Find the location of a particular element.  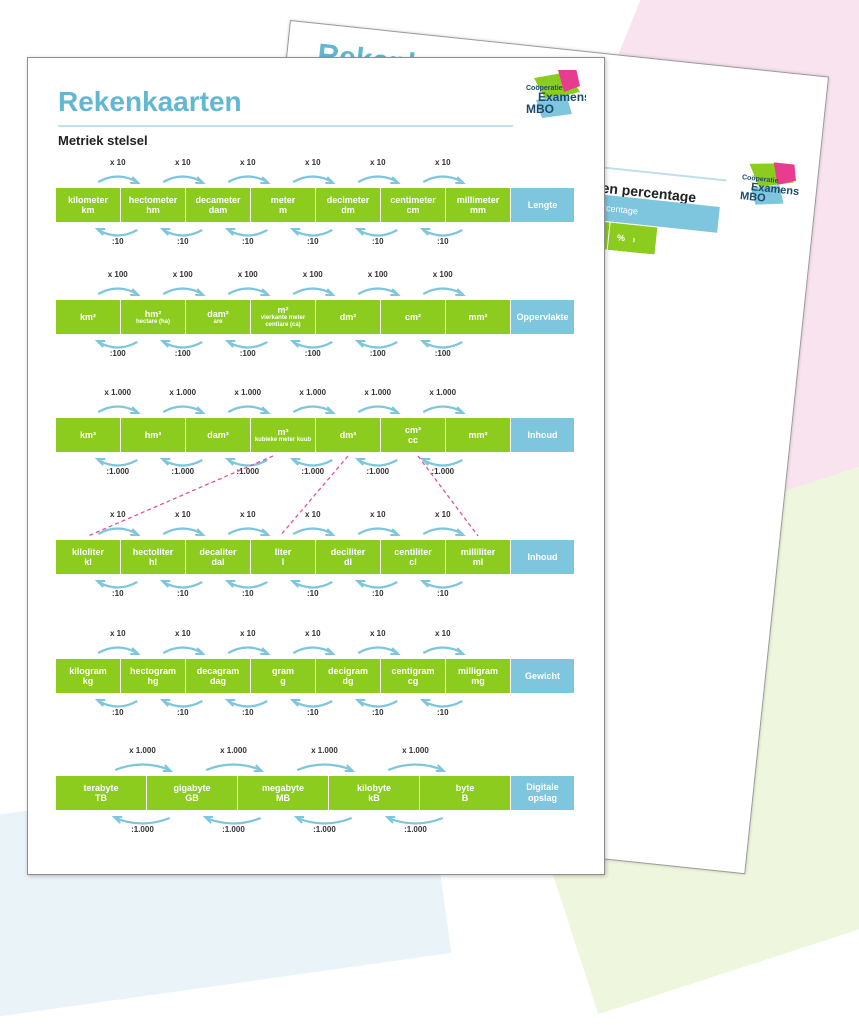

back-logo-icon: Coöperatie Examens MBO is located at coordinates (769, 182).